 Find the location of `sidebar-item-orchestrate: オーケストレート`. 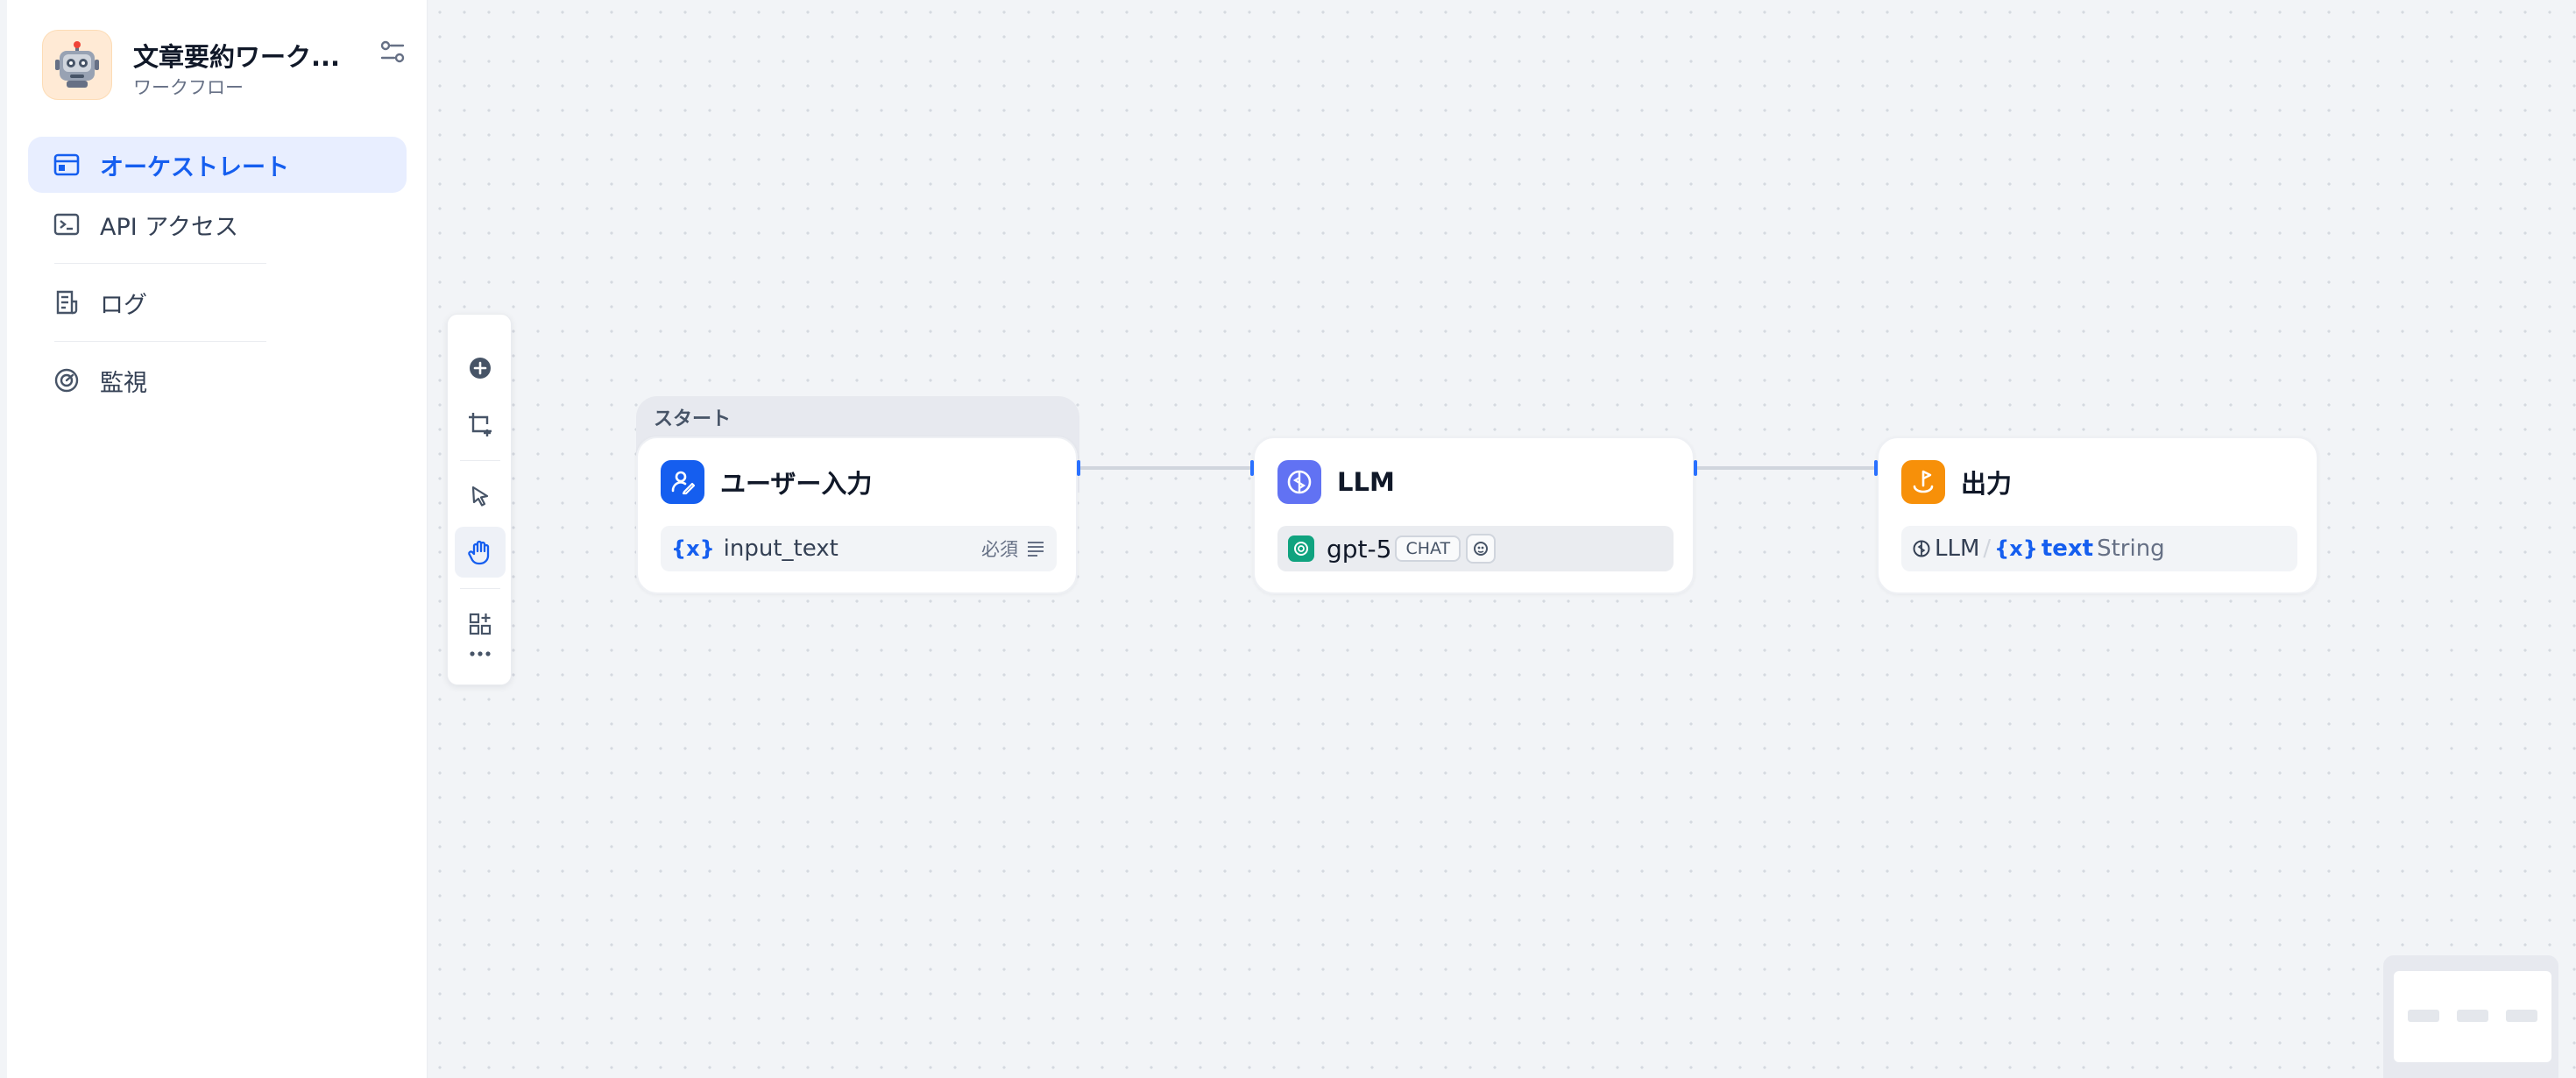

sidebar-item-orchestrate: オーケストレート is located at coordinates (217, 165).